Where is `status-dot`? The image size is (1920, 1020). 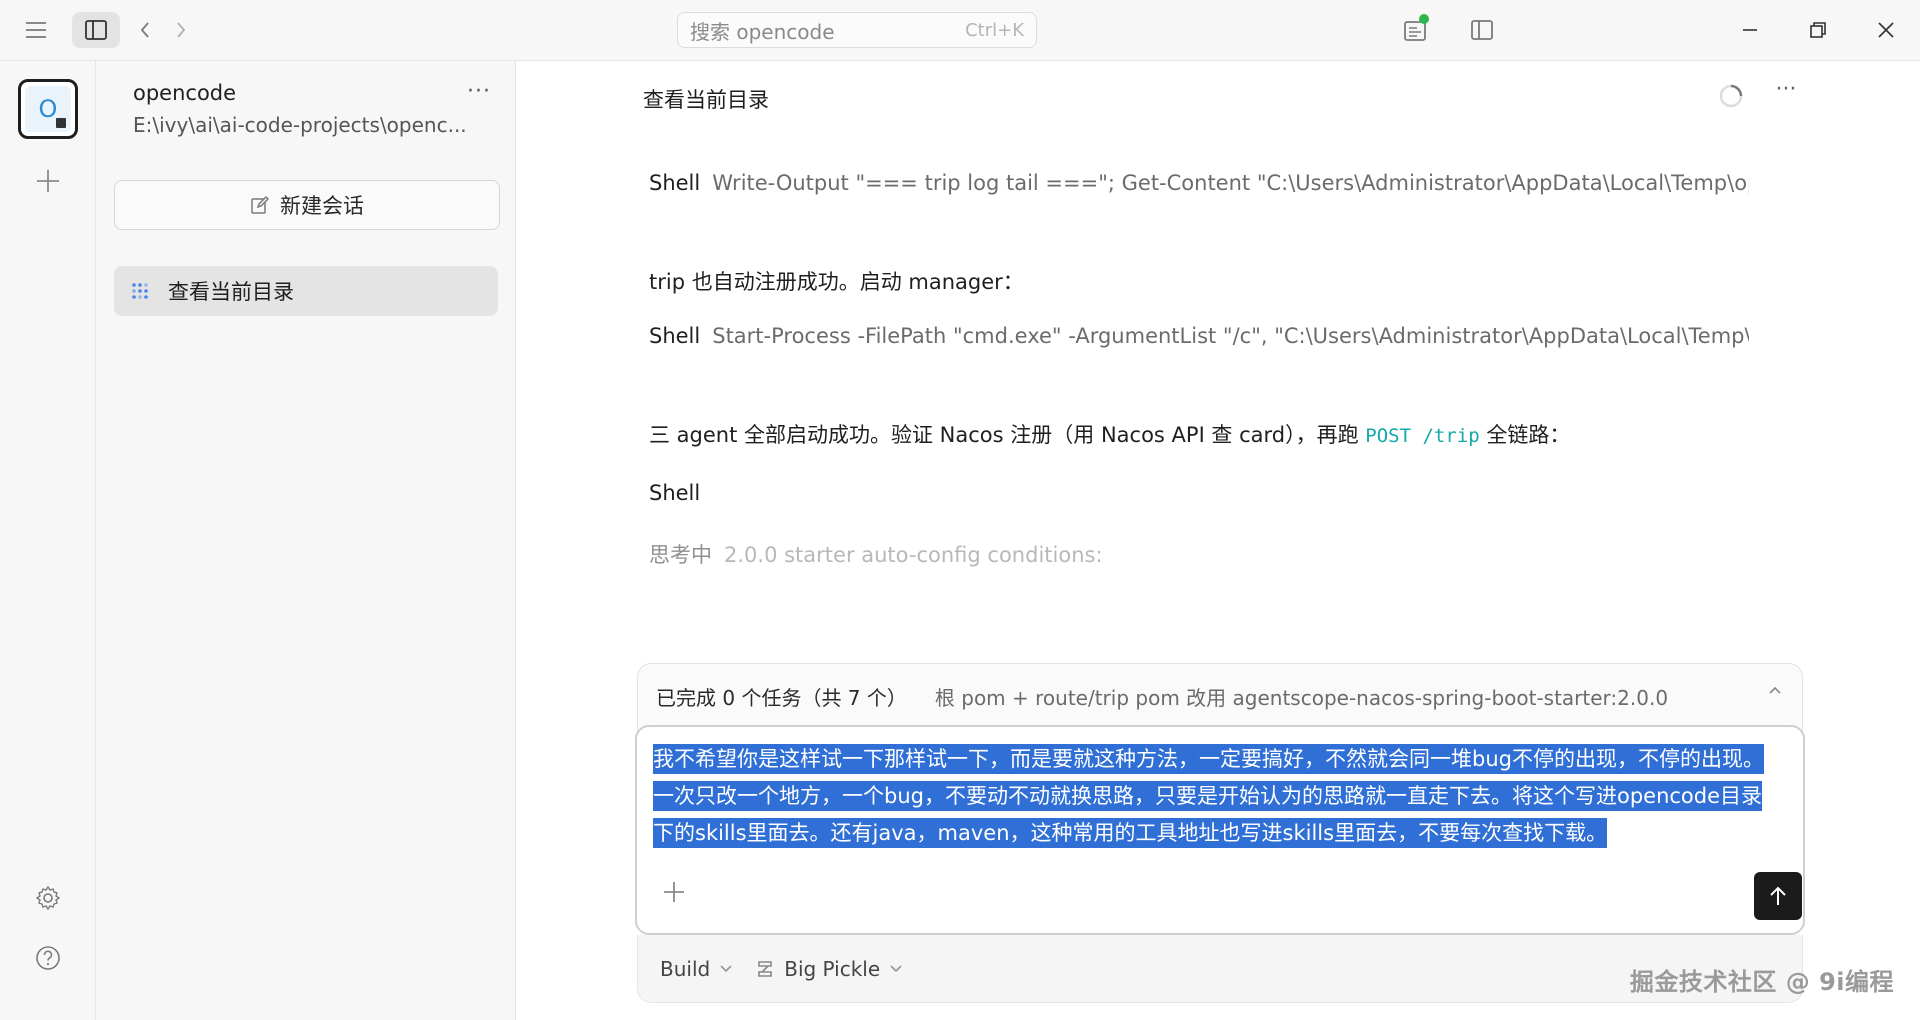 status-dot is located at coordinates (1424, 19).